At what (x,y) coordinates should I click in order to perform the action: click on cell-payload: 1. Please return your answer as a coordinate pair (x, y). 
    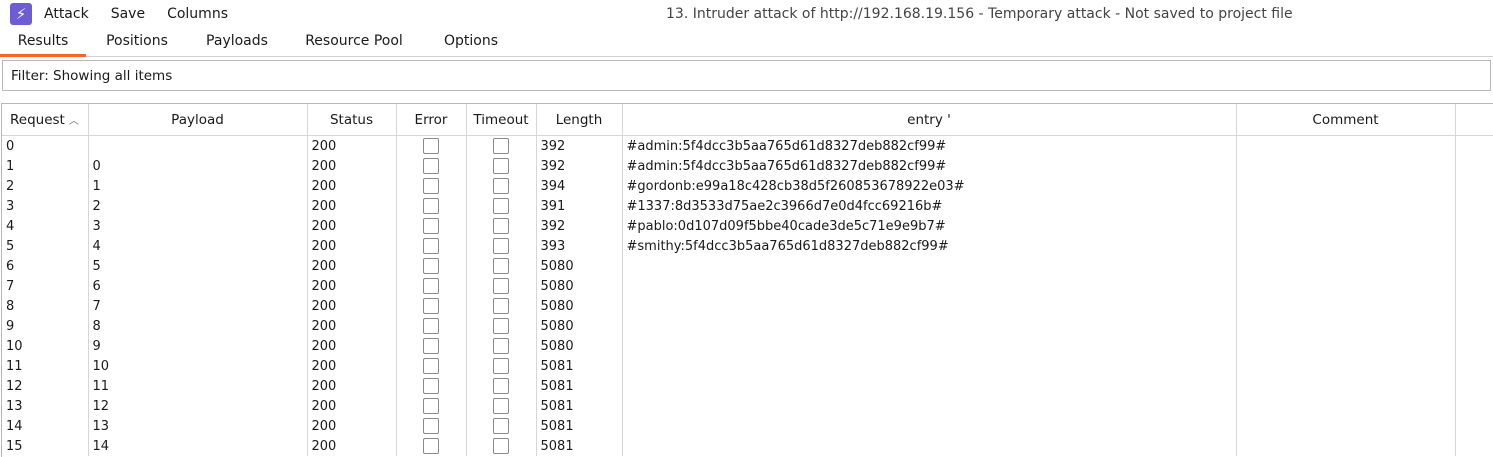
    Looking at the image, I should click on (198, 186).